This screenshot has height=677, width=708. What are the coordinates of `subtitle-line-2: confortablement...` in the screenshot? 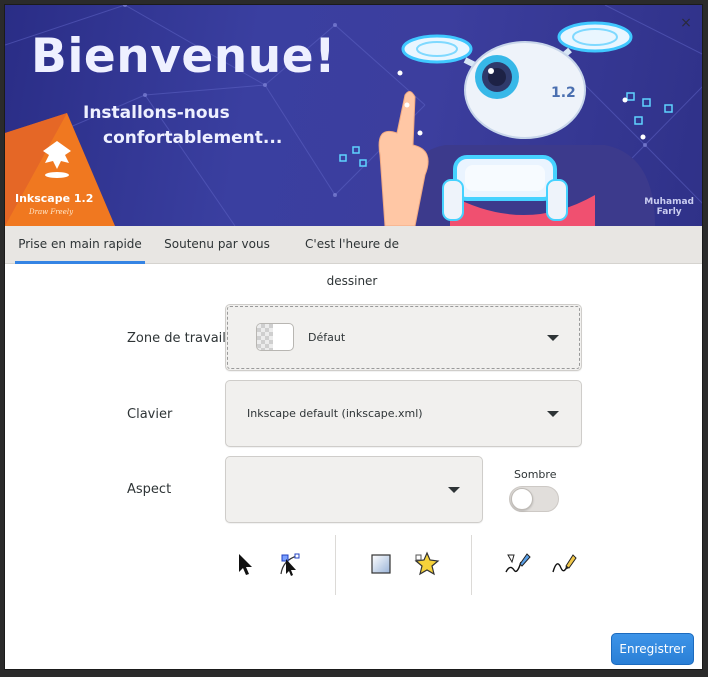 It's located at (193, 138).